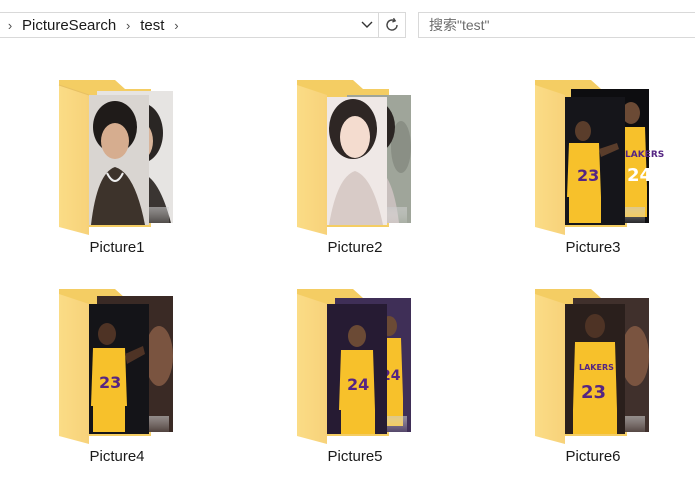 This screenshot has height=486, width=695. I want to click on folder-label: Picture1, so click(117, 247).